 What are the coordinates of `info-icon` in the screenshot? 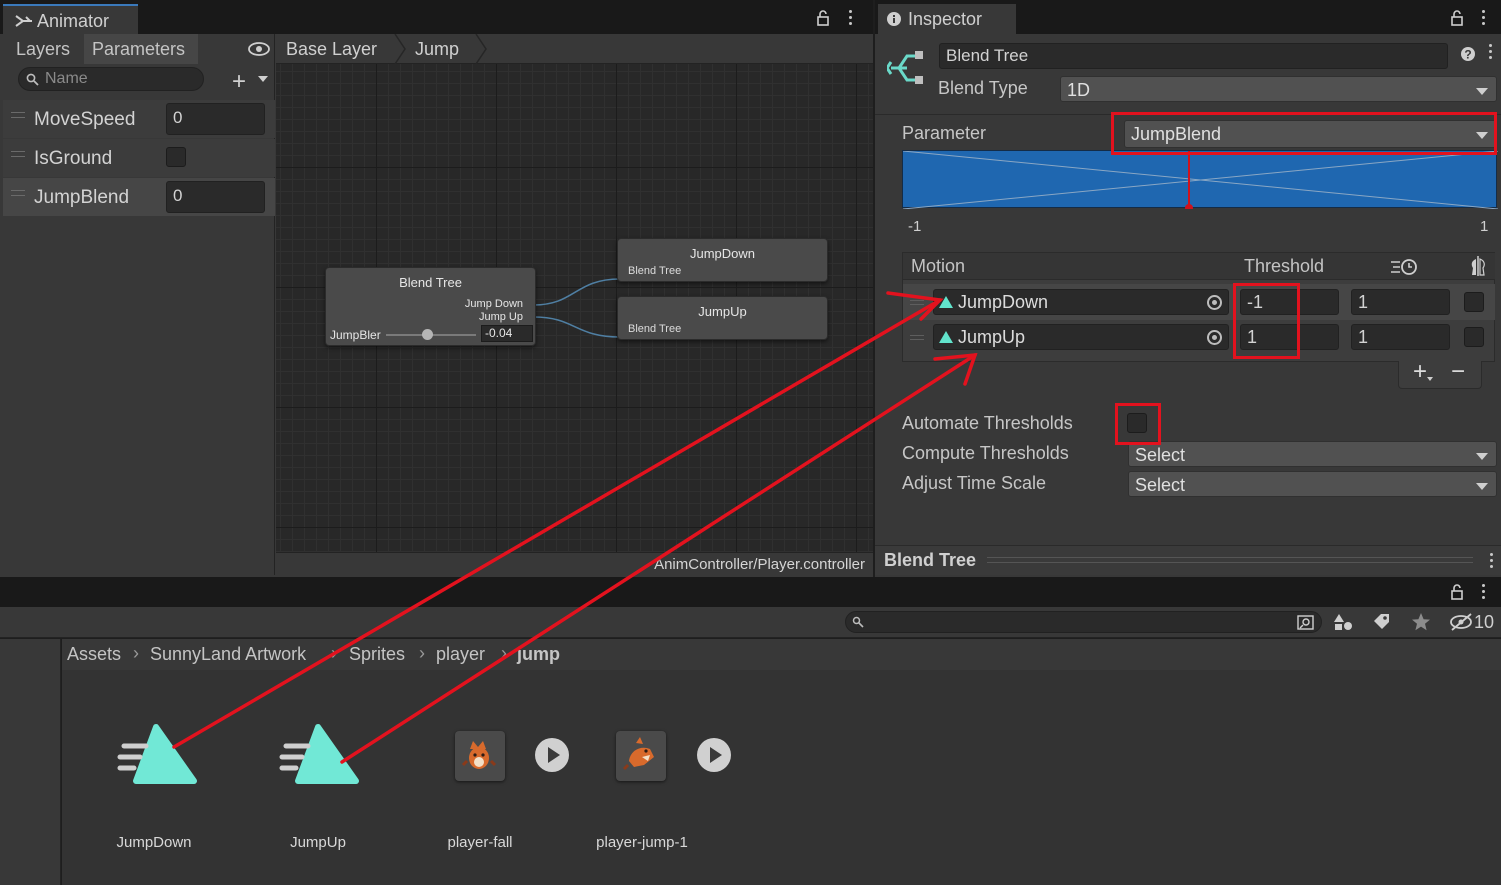 It's located at (894, 19).